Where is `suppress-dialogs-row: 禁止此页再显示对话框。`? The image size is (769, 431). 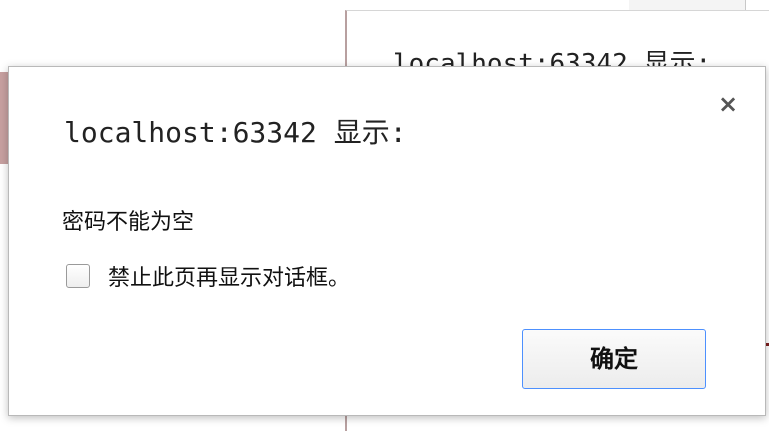 suppress-dialogs-row: 禁止此页再显示对话框。 is located at coordinates (208, 276).